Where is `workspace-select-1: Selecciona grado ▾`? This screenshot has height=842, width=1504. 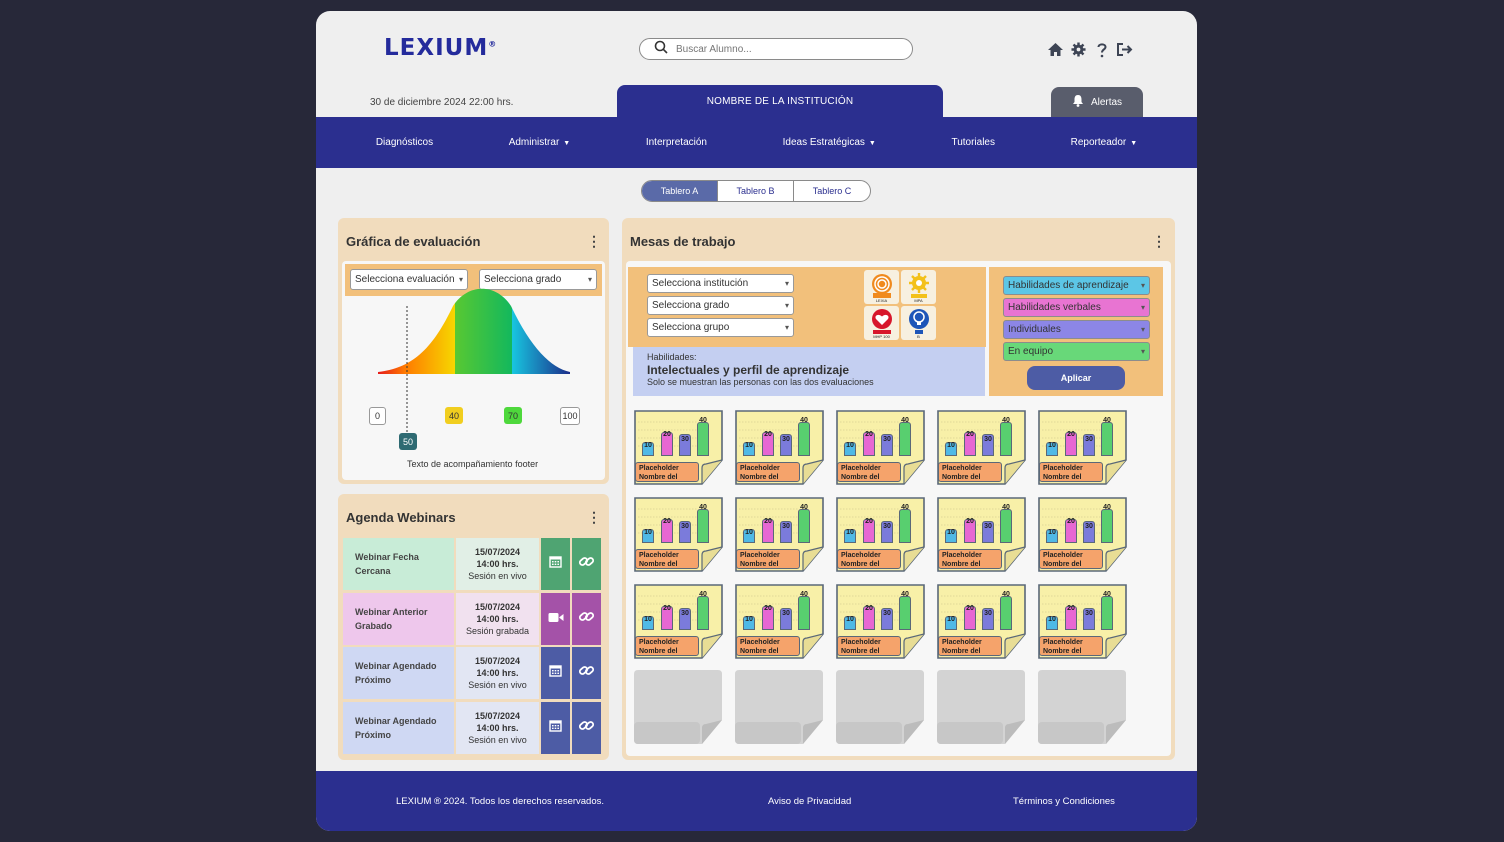 workspace-select-1: Selecciona grado ▾ is located at coordinates (720, 305).